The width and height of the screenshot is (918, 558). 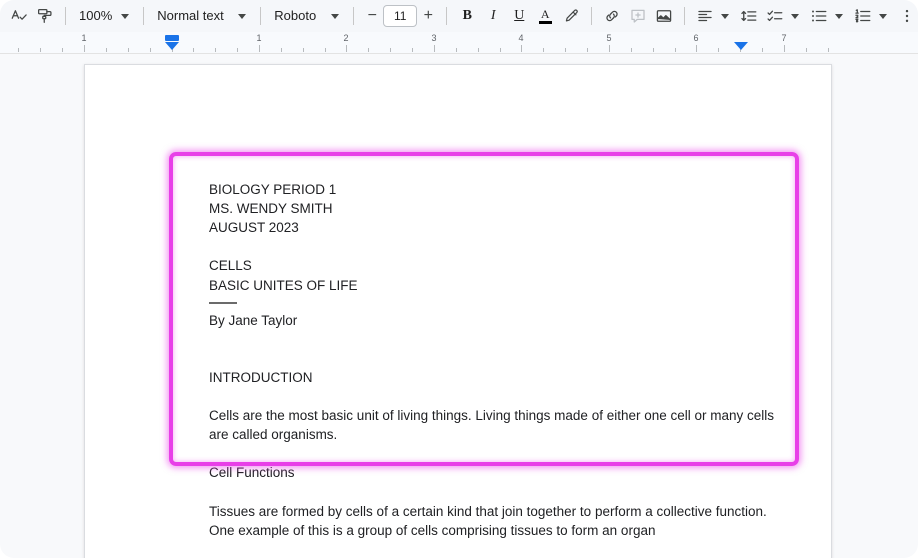 I want to click on zoom-dropdown: 100%, so click(x=104, y=16).